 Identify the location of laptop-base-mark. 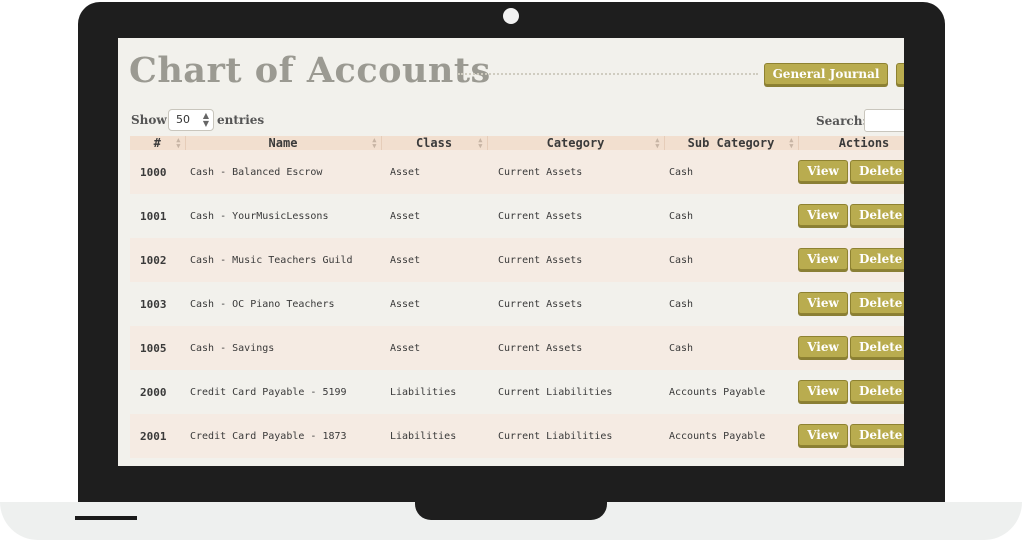
(106, 518).